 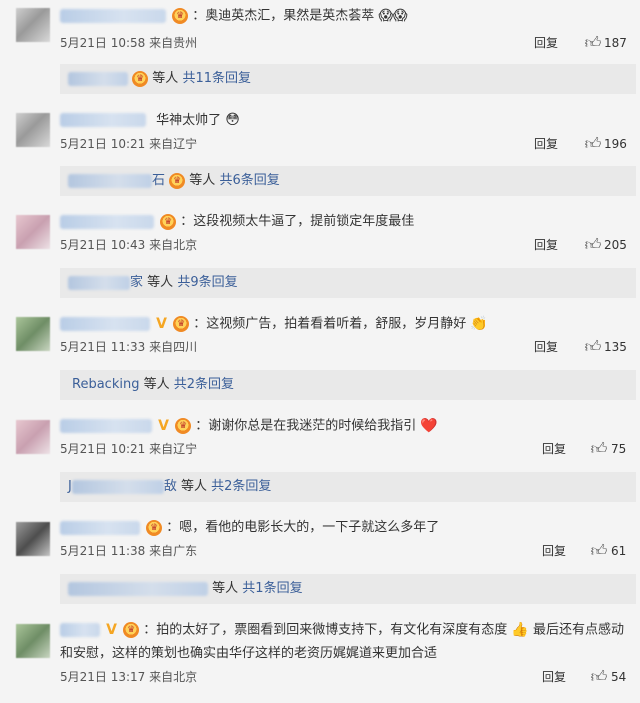 I want to click on comment-text: ：这段视频太牛逼了，提前锁定年度最佳, so click(x=297, y=221).